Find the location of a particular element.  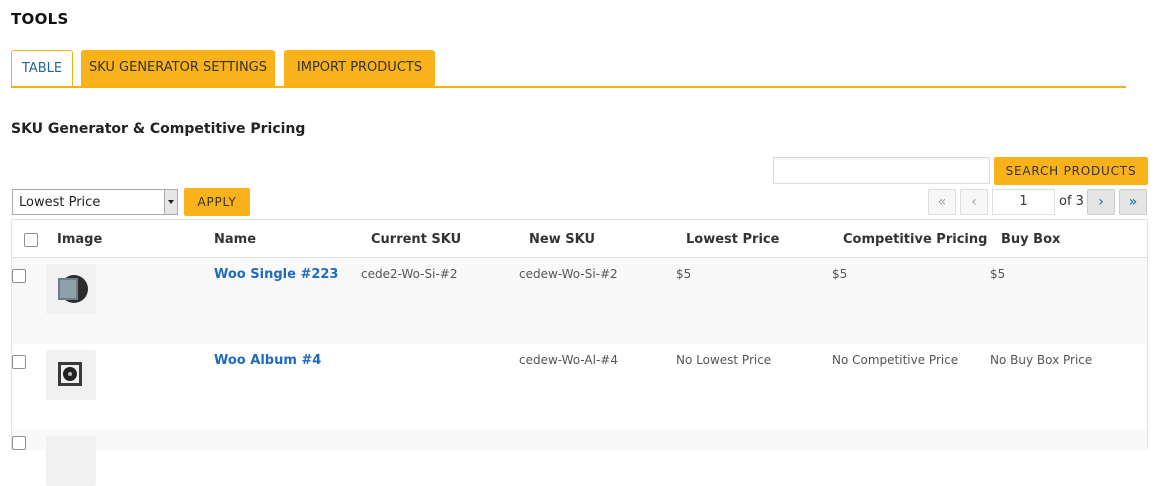

page-title: TOOLS is located at coordinates (40, 19).